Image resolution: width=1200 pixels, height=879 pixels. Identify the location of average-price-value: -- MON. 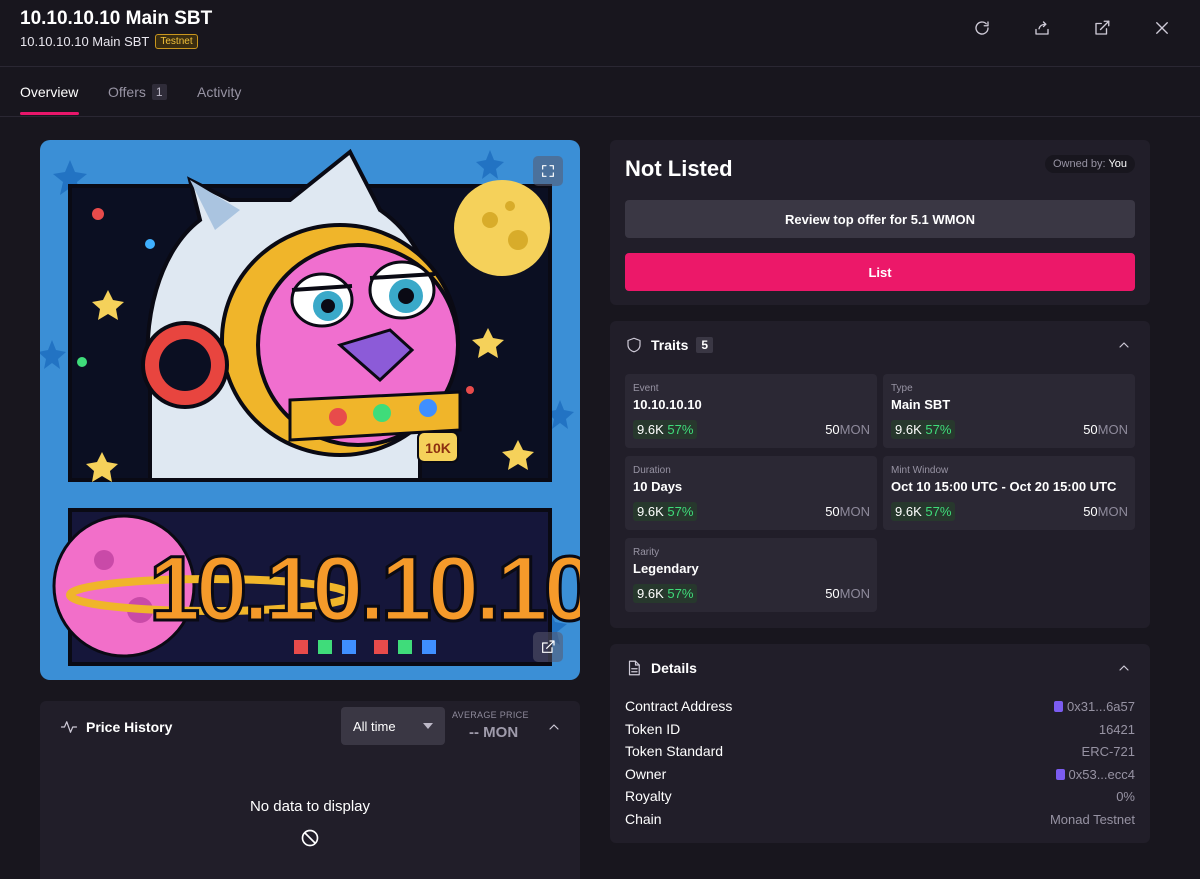
(494, 732).